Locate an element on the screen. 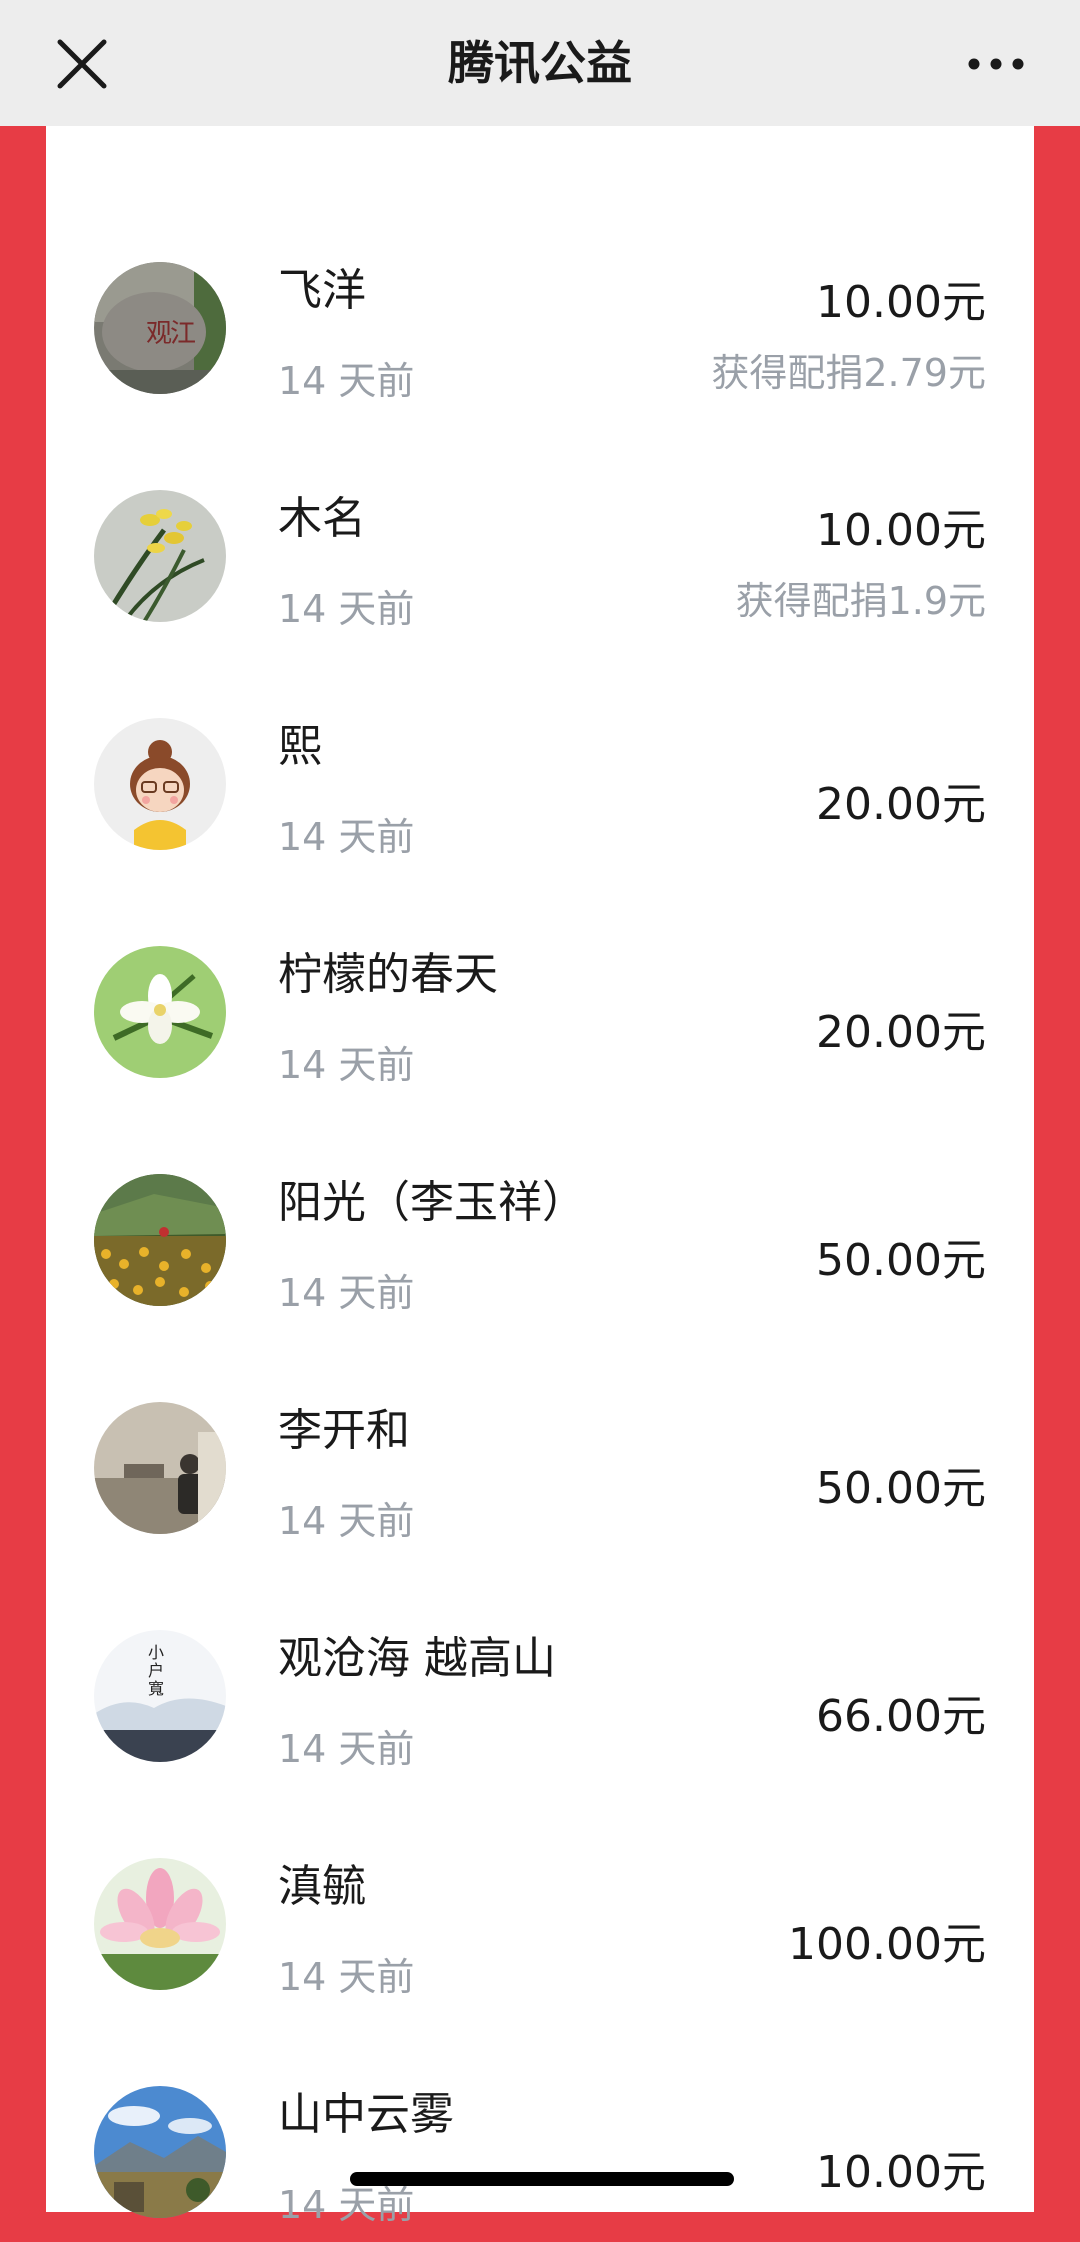  calligraphy-sky-avatar-icon: 小 户 寬 is located at coordinates (160, 1696).